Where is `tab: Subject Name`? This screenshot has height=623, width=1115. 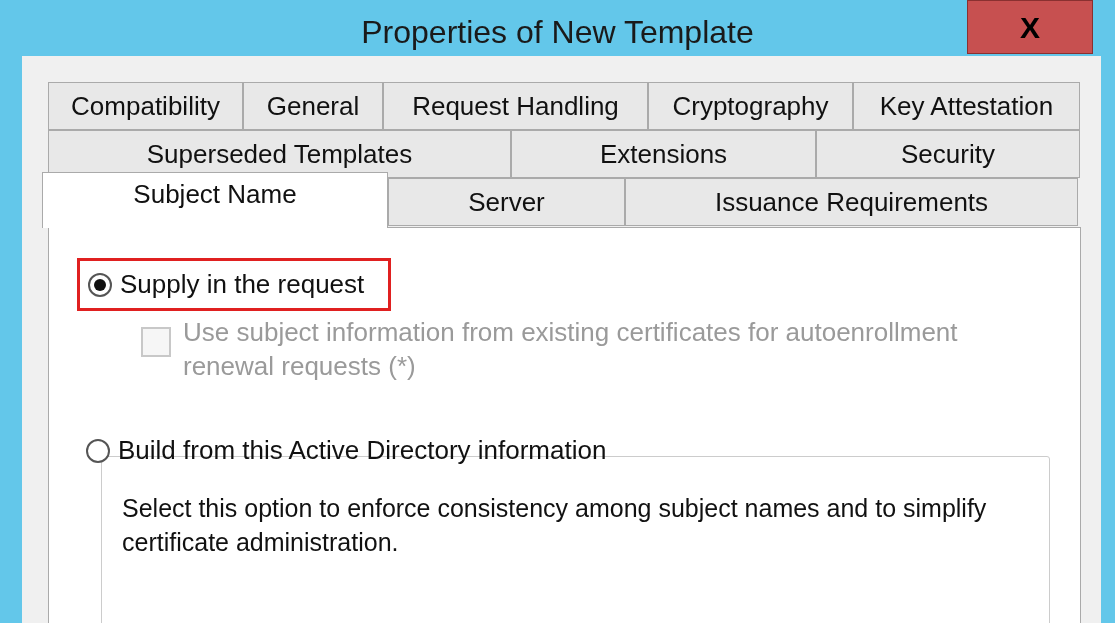
tab: Subject Name is located at coordinates (215, 200).